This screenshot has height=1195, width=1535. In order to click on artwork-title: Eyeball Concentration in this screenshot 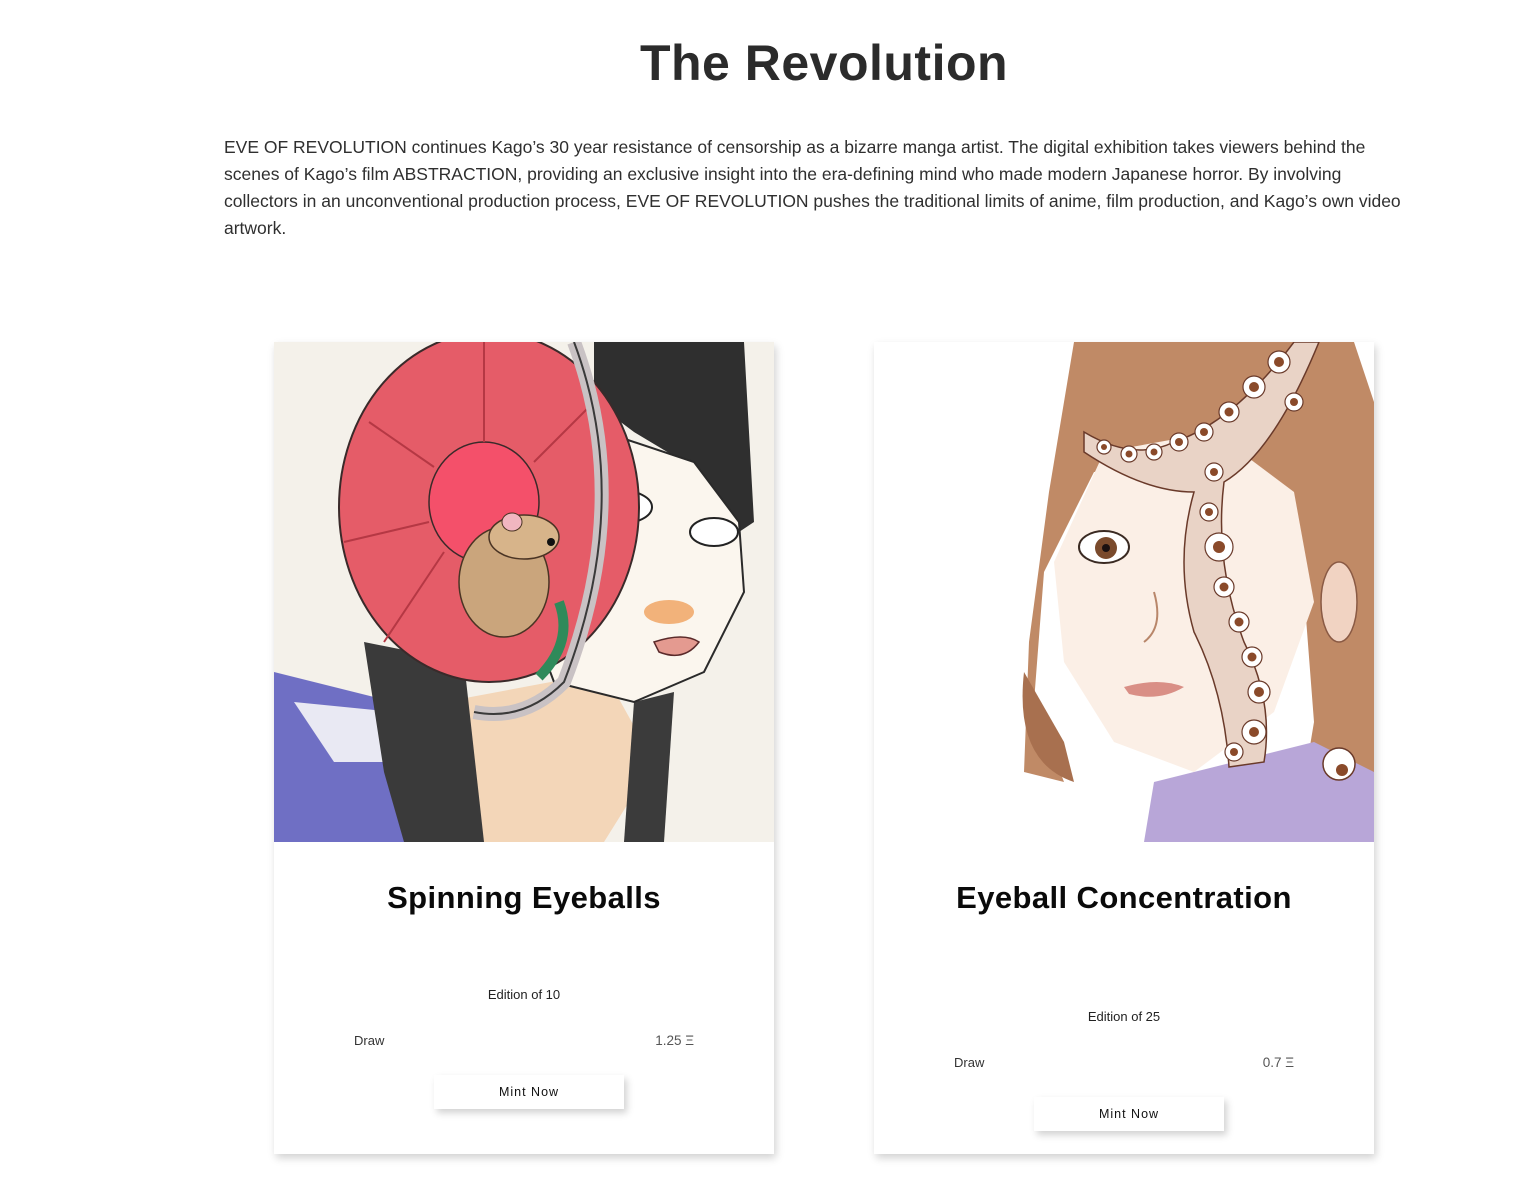, I will do `click(1124, 897)`.